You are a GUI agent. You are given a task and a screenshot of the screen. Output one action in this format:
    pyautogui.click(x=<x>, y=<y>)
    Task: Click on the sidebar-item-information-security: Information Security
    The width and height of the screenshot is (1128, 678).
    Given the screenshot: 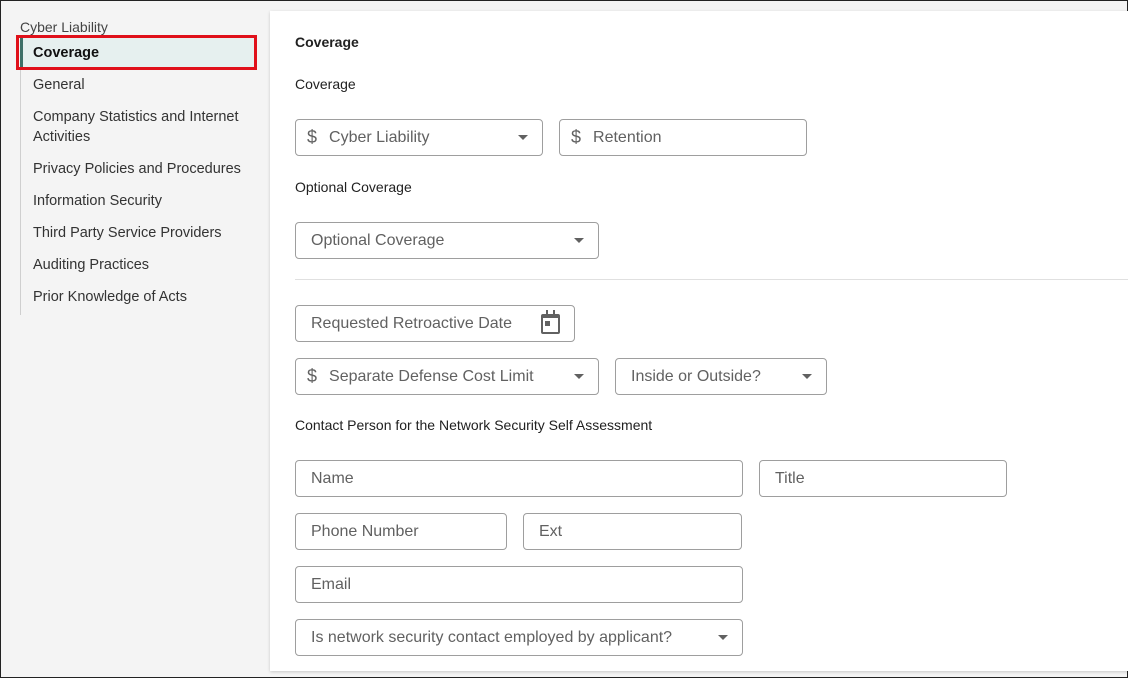 What is the action you would take?
    pyautogui.click(x=138, y=201)
    